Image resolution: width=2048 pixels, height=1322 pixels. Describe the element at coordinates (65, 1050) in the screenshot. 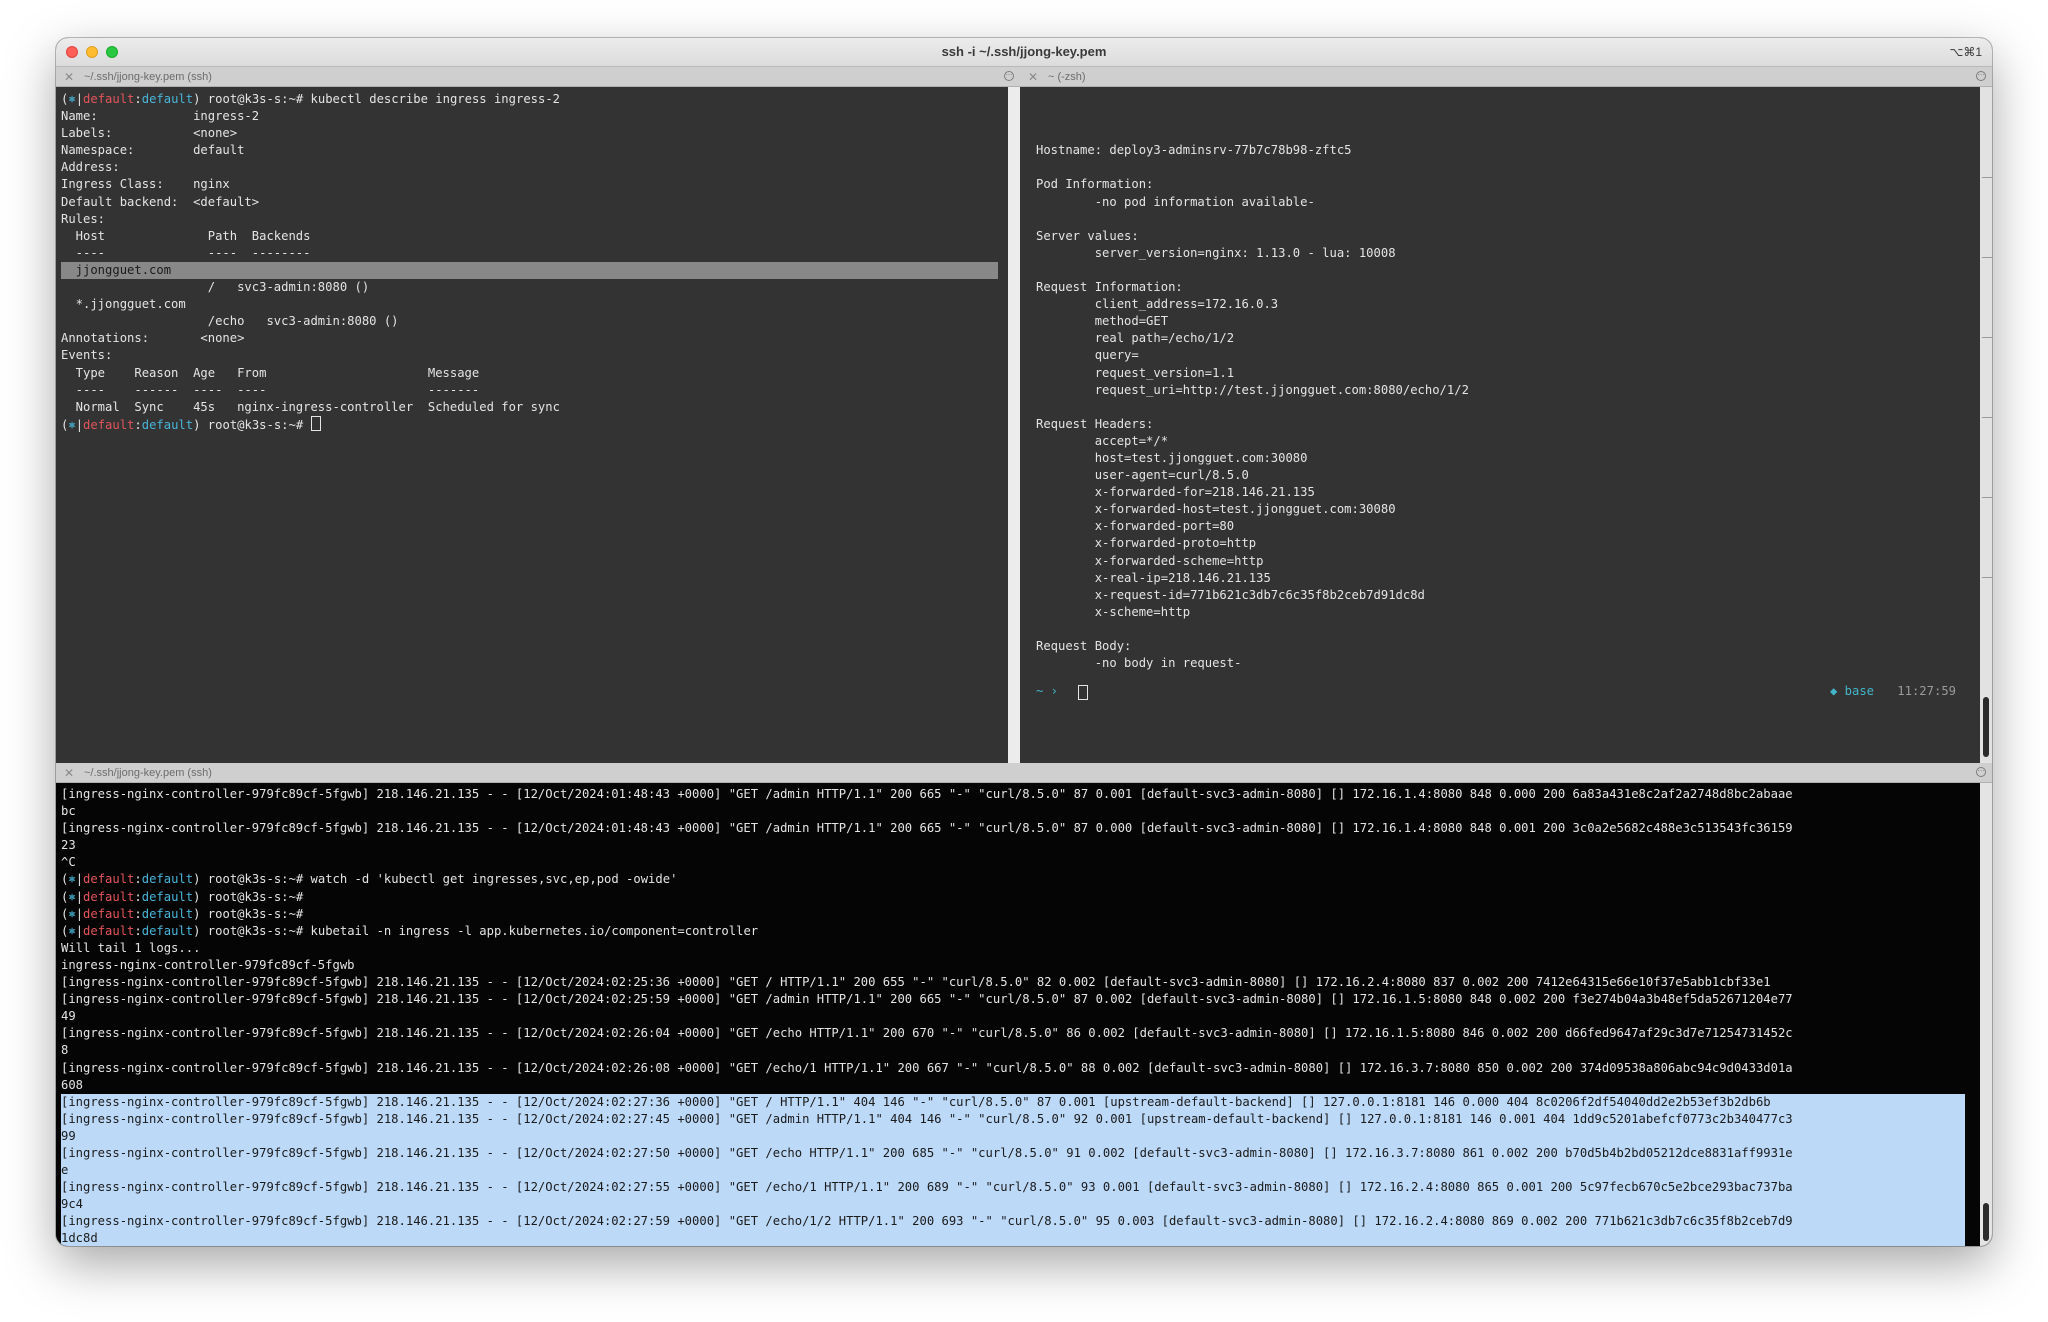

I see `log-line: 8` at that location.